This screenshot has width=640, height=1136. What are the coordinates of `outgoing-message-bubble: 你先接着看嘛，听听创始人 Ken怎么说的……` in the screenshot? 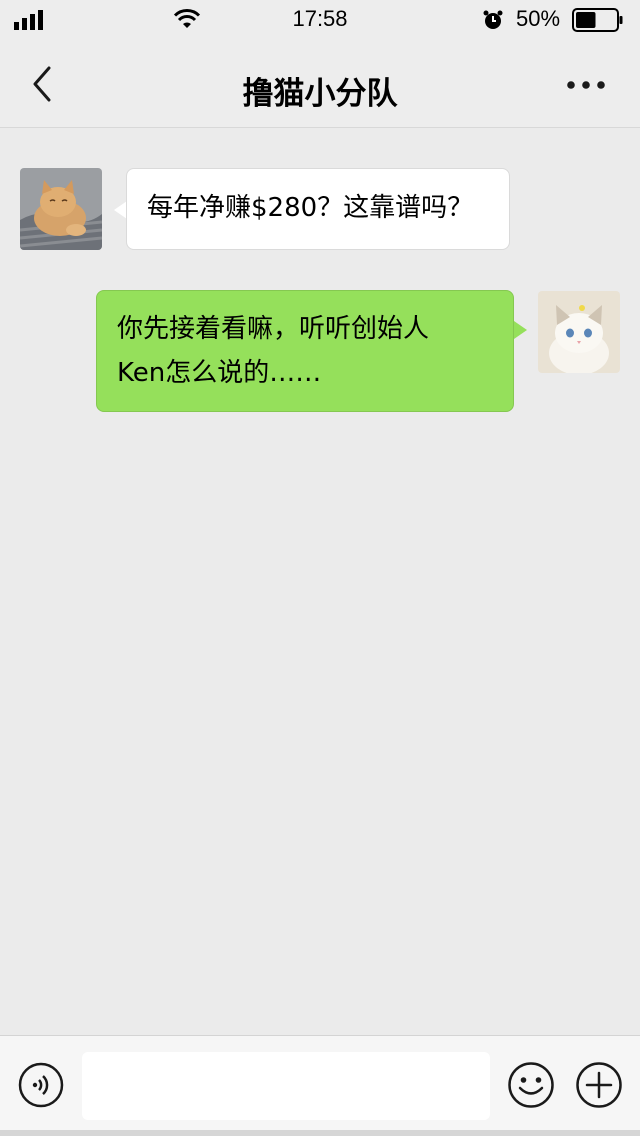 It's located at (305, 351).